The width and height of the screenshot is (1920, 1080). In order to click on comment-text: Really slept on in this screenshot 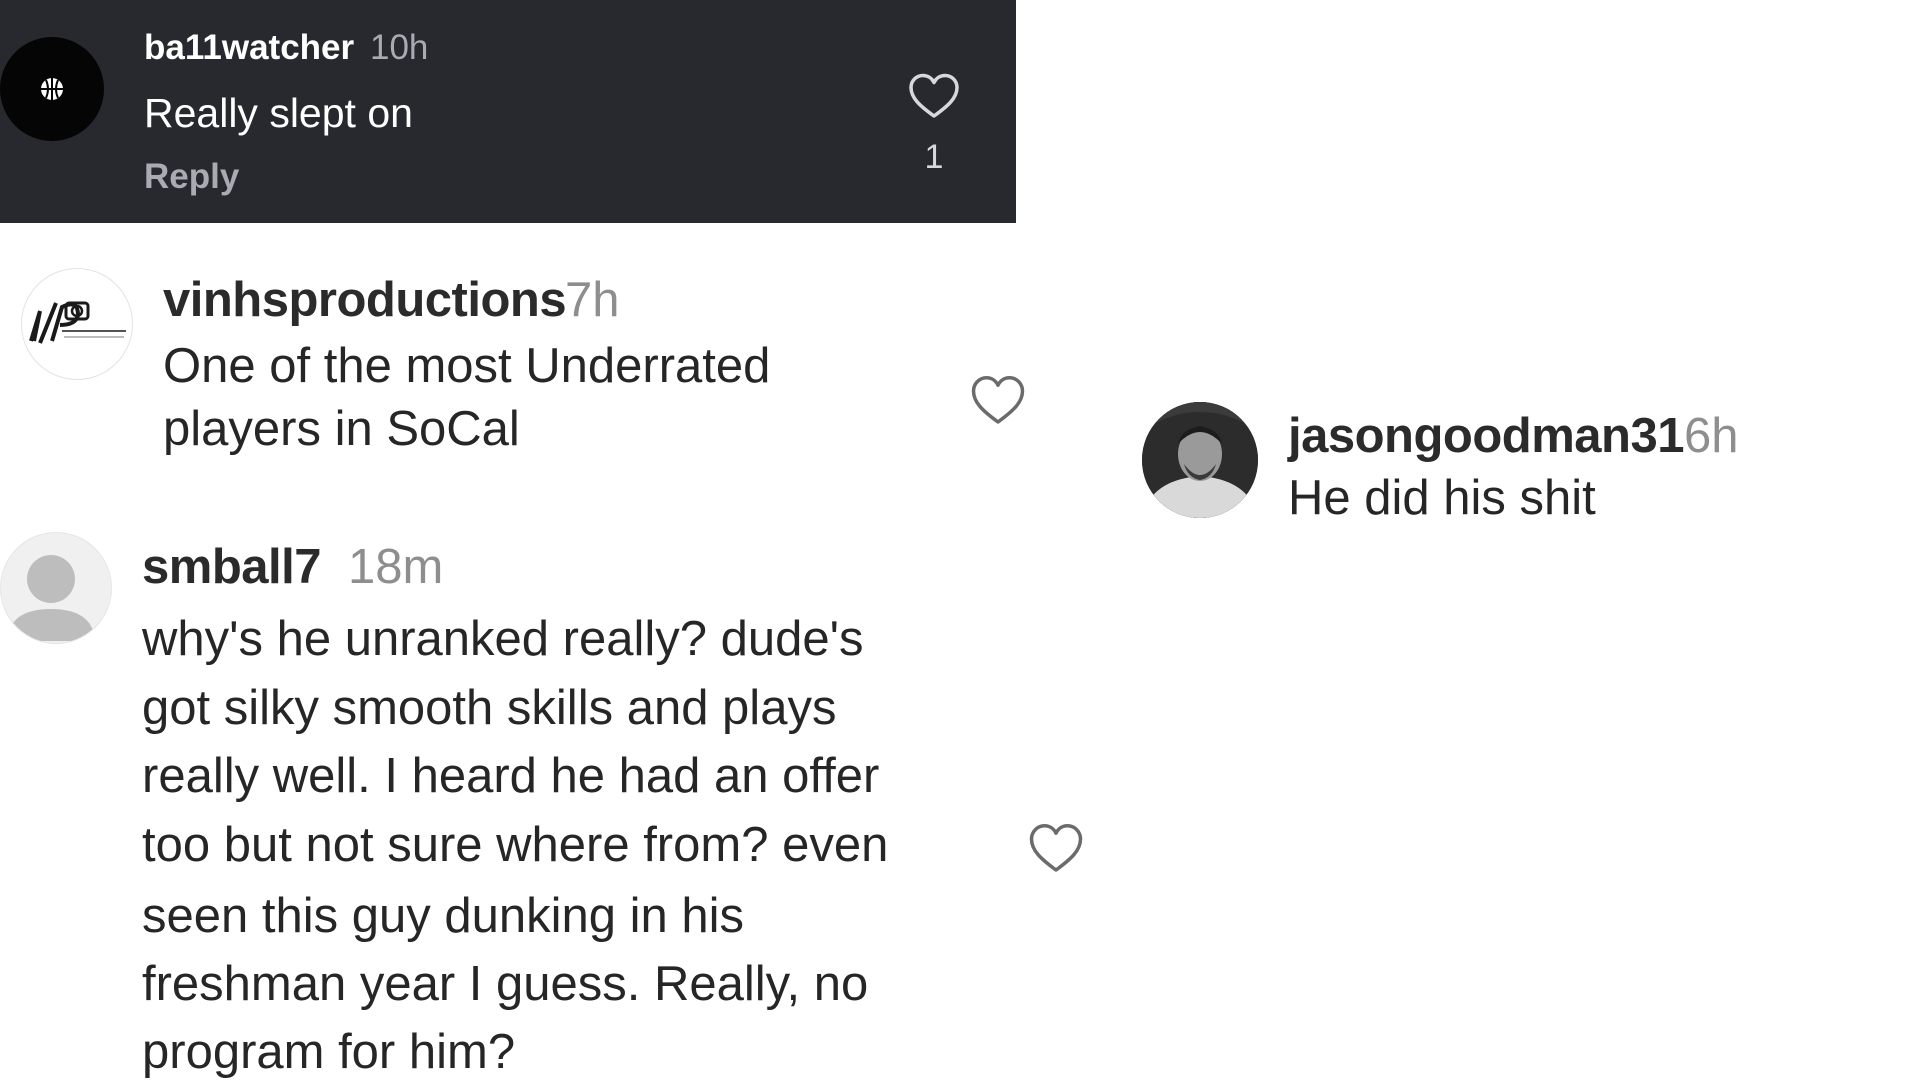, I will do `click(278, 113)`.